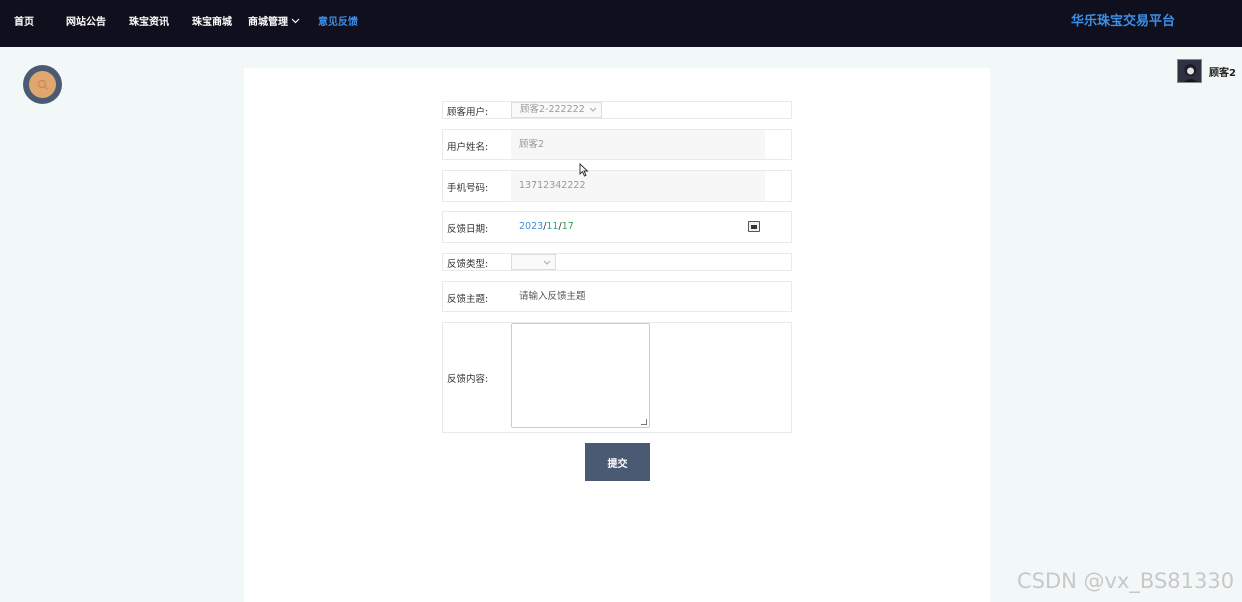 This screenshot has width=1242, height=602. I want to click on site-brand: 华乐珠宝交易平台, so click(1123, 21).